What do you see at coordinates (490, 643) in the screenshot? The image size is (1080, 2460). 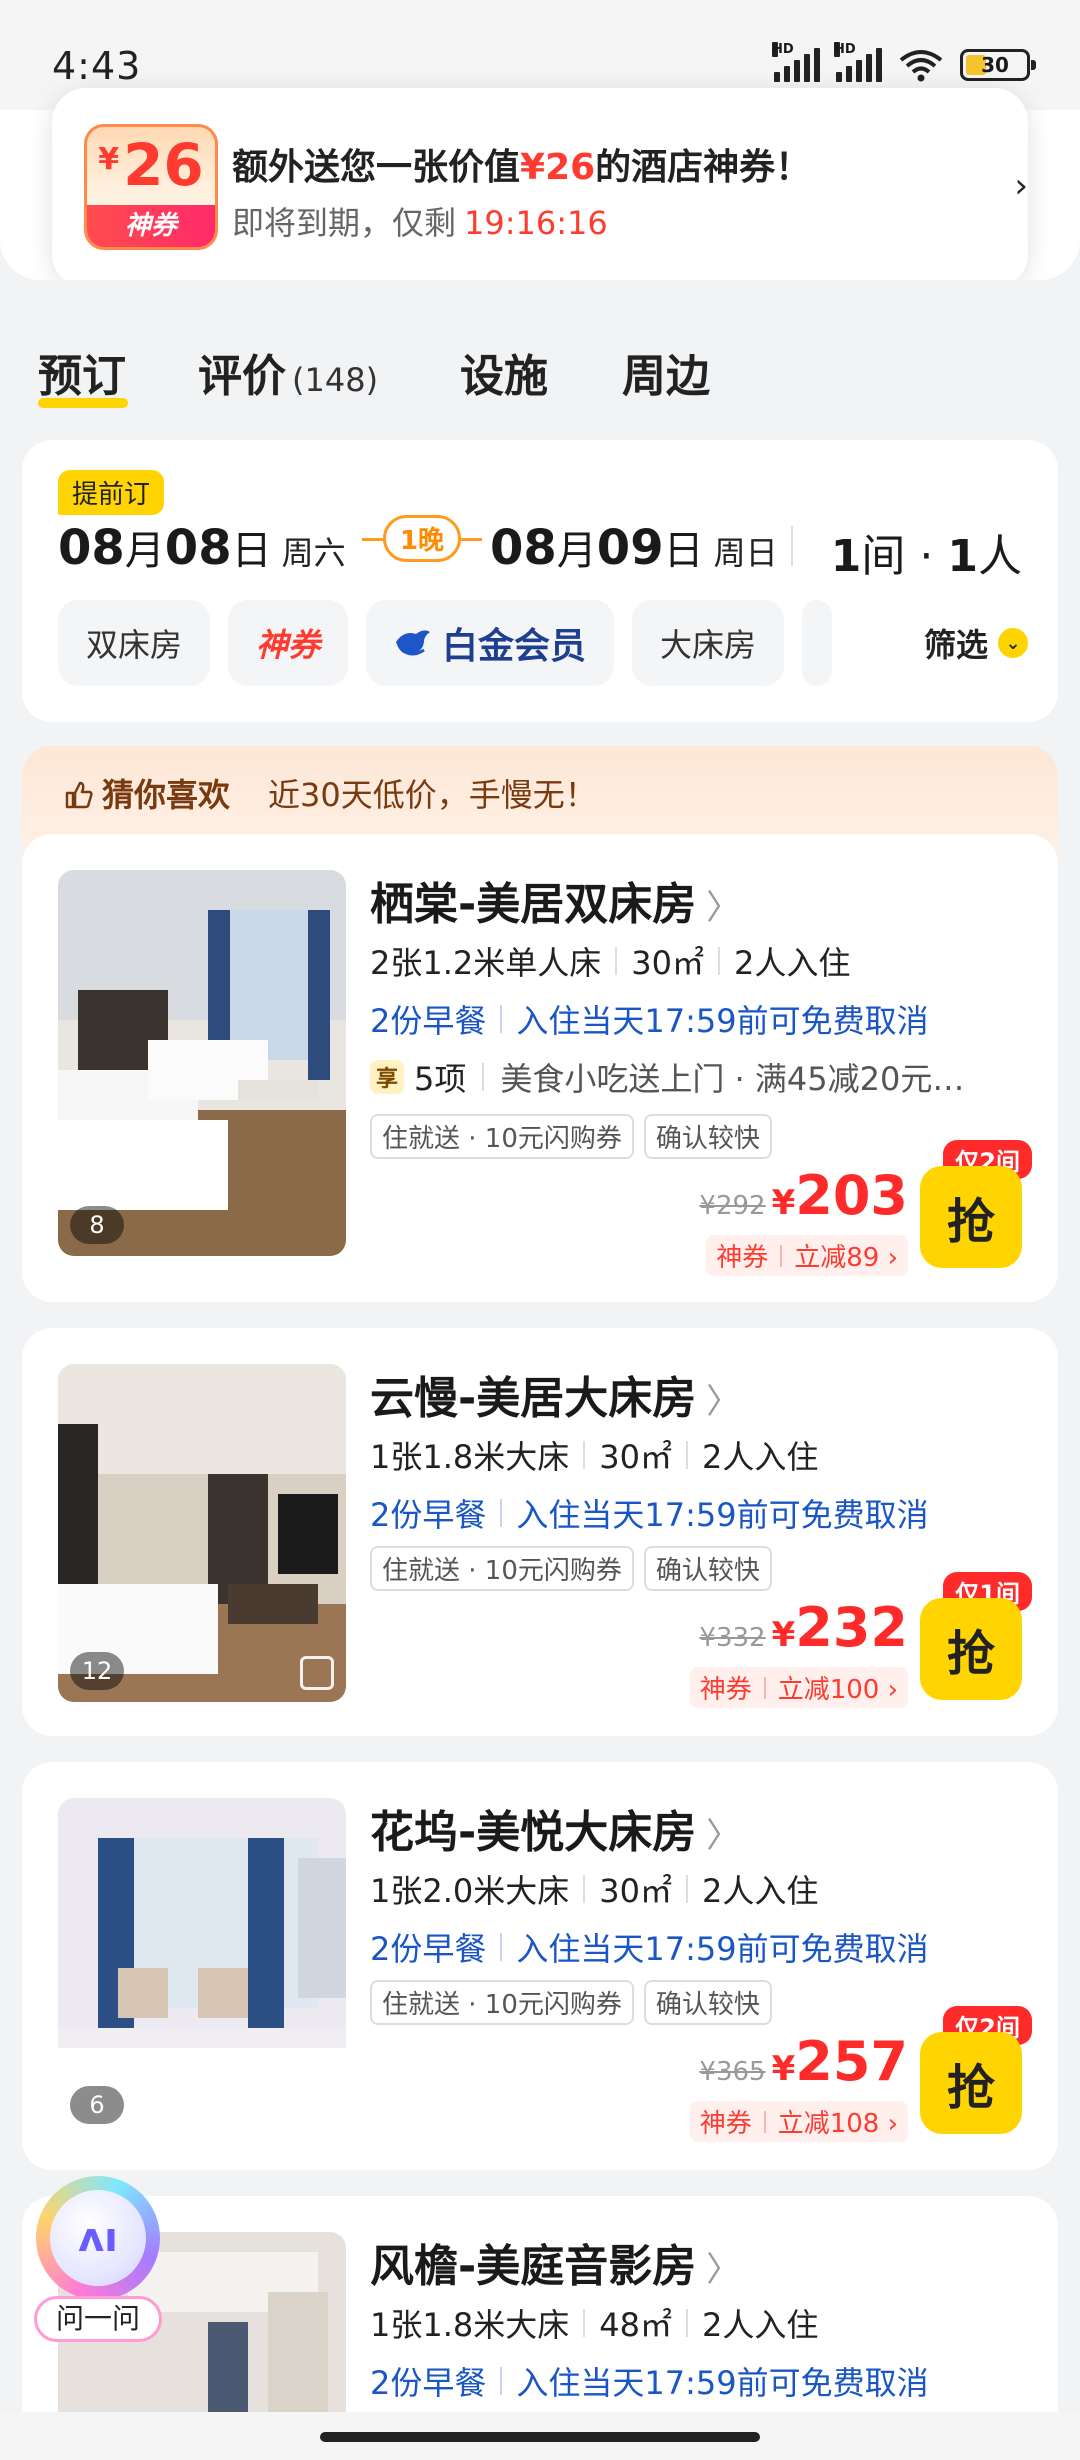 I see `chip-platinum-member: 白金会员` at bounding box center [490, 643].